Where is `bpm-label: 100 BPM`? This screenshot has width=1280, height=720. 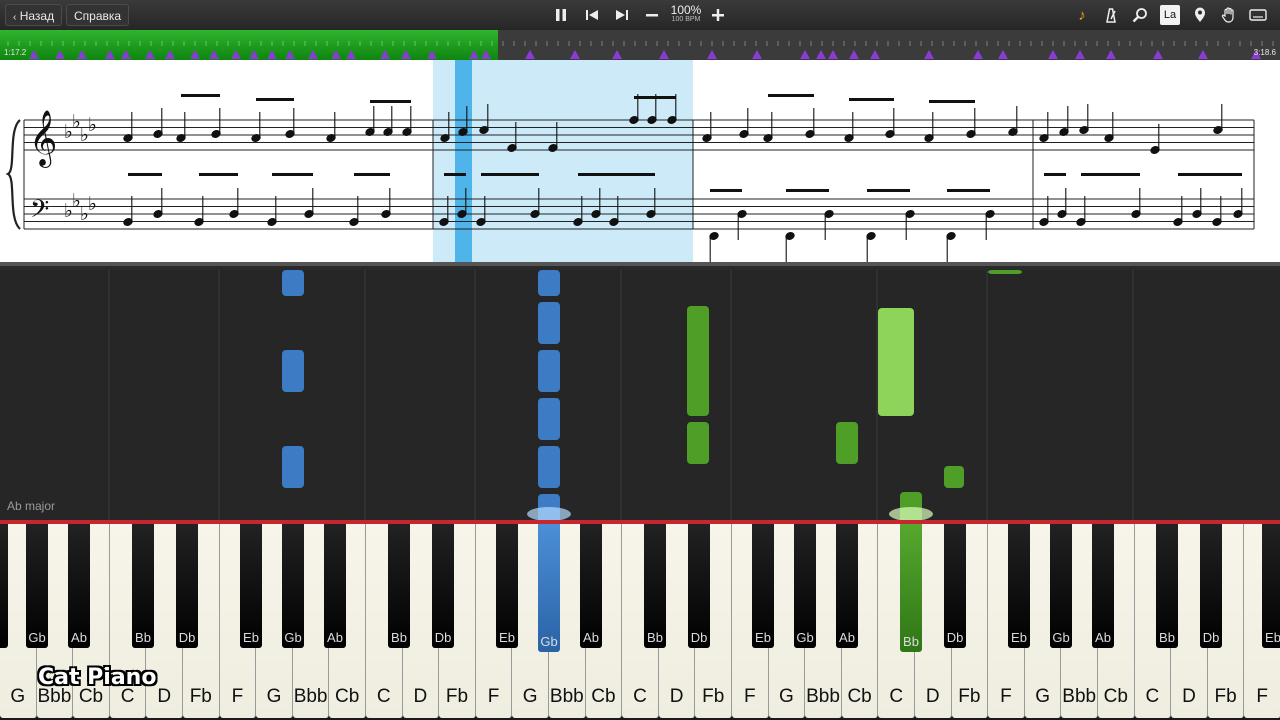
bpm-label: 100 BPM is located at coordinates (686, 19).